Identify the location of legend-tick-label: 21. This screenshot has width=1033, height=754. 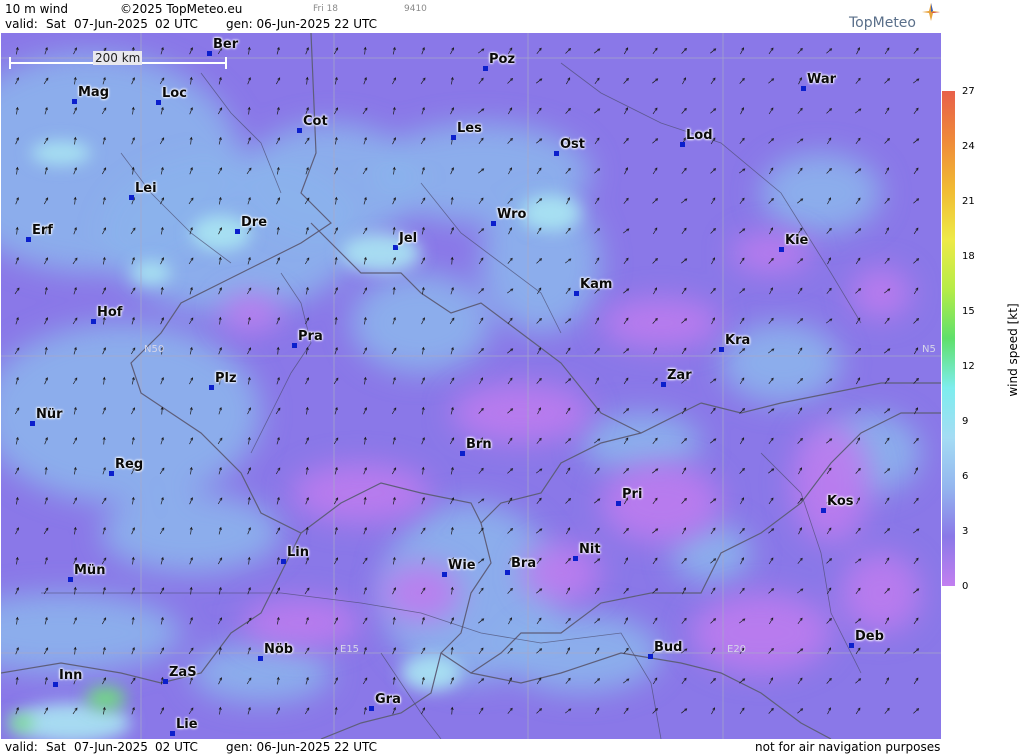
(968, 201).